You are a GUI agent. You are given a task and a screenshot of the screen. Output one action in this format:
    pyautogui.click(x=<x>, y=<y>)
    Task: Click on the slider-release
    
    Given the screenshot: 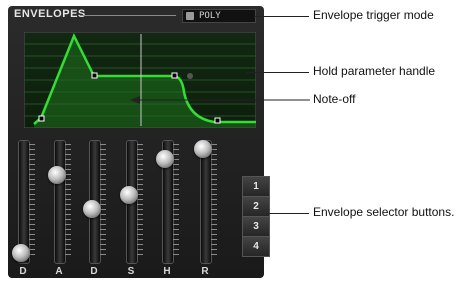 What is the action you would take?
    pyautogui.click(x=205, y=202)
    